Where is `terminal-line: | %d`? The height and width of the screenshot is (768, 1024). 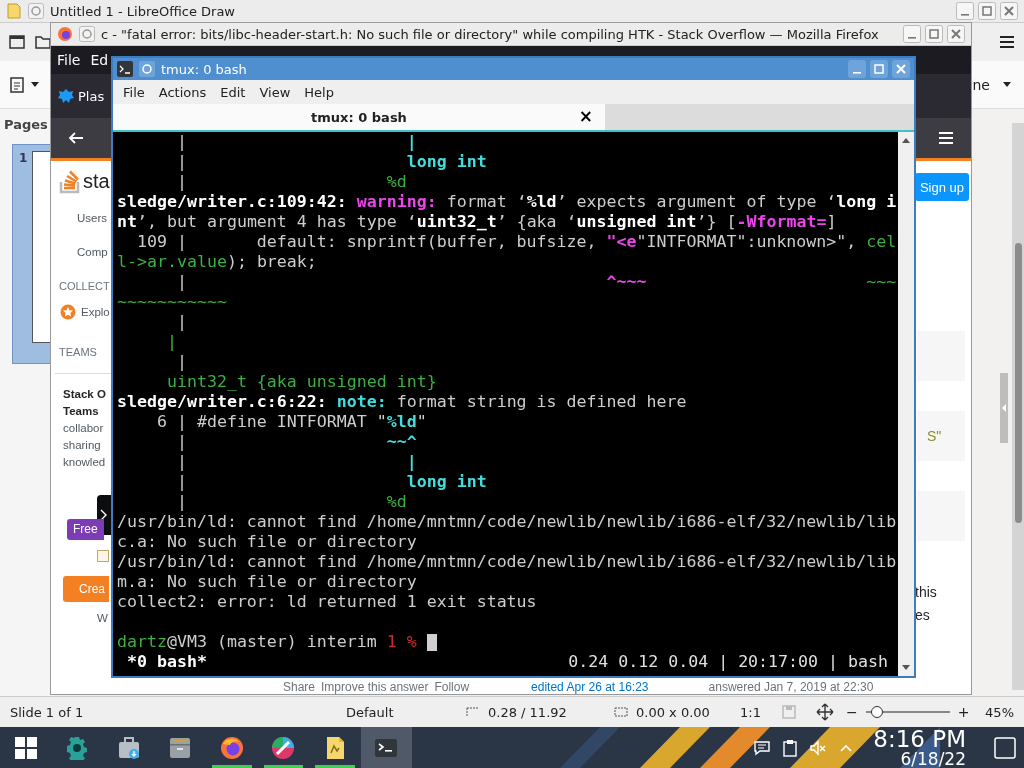
terminal-line: | %d is located at coordinates (291, 502).